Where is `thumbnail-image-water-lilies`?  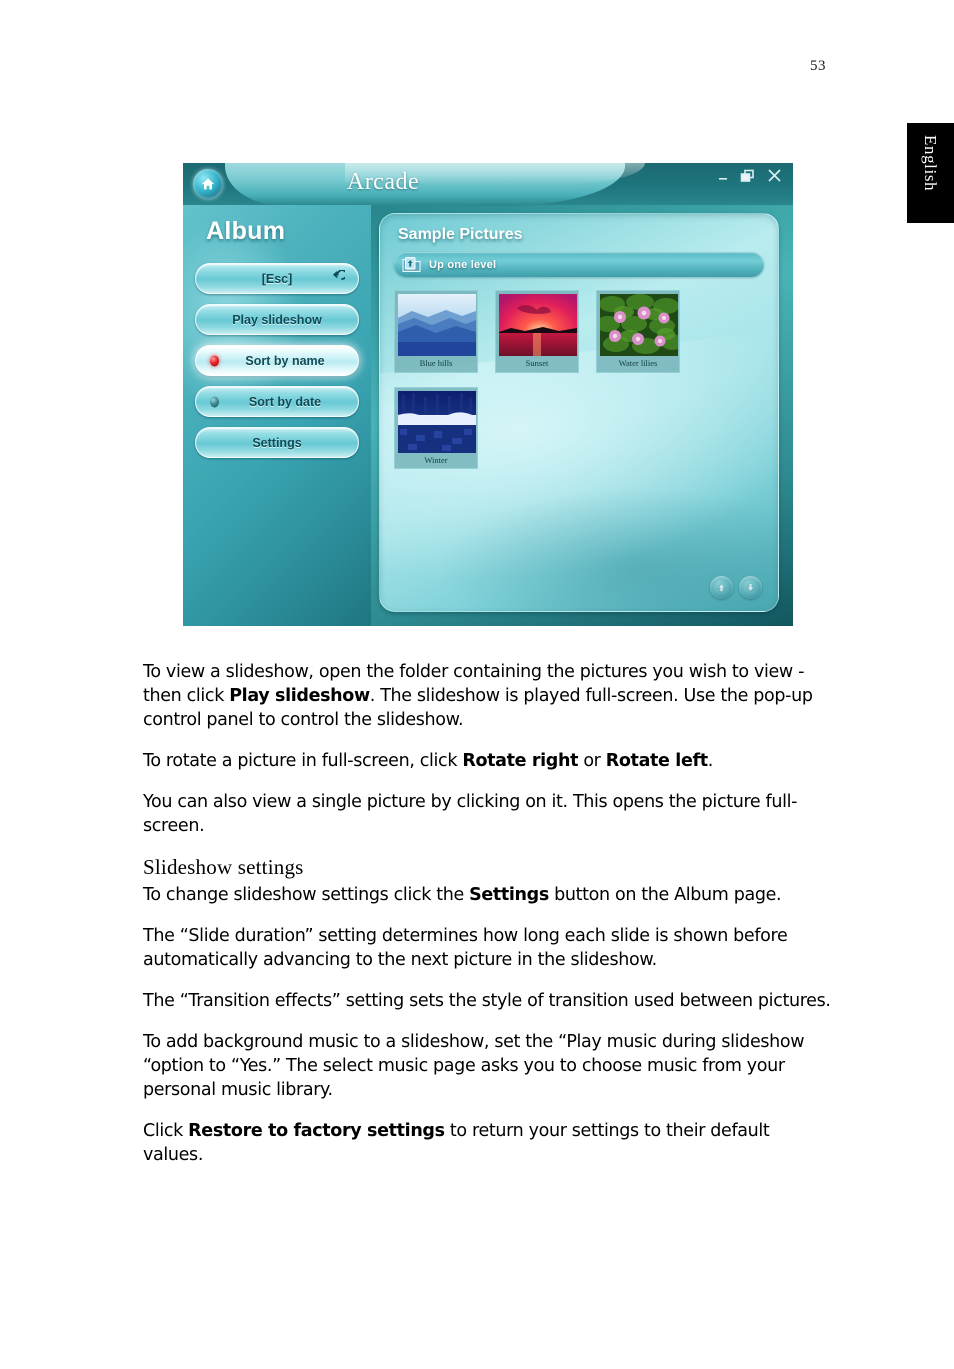 thumbnail-image-water-lilies is located at coordinates (639, 325).